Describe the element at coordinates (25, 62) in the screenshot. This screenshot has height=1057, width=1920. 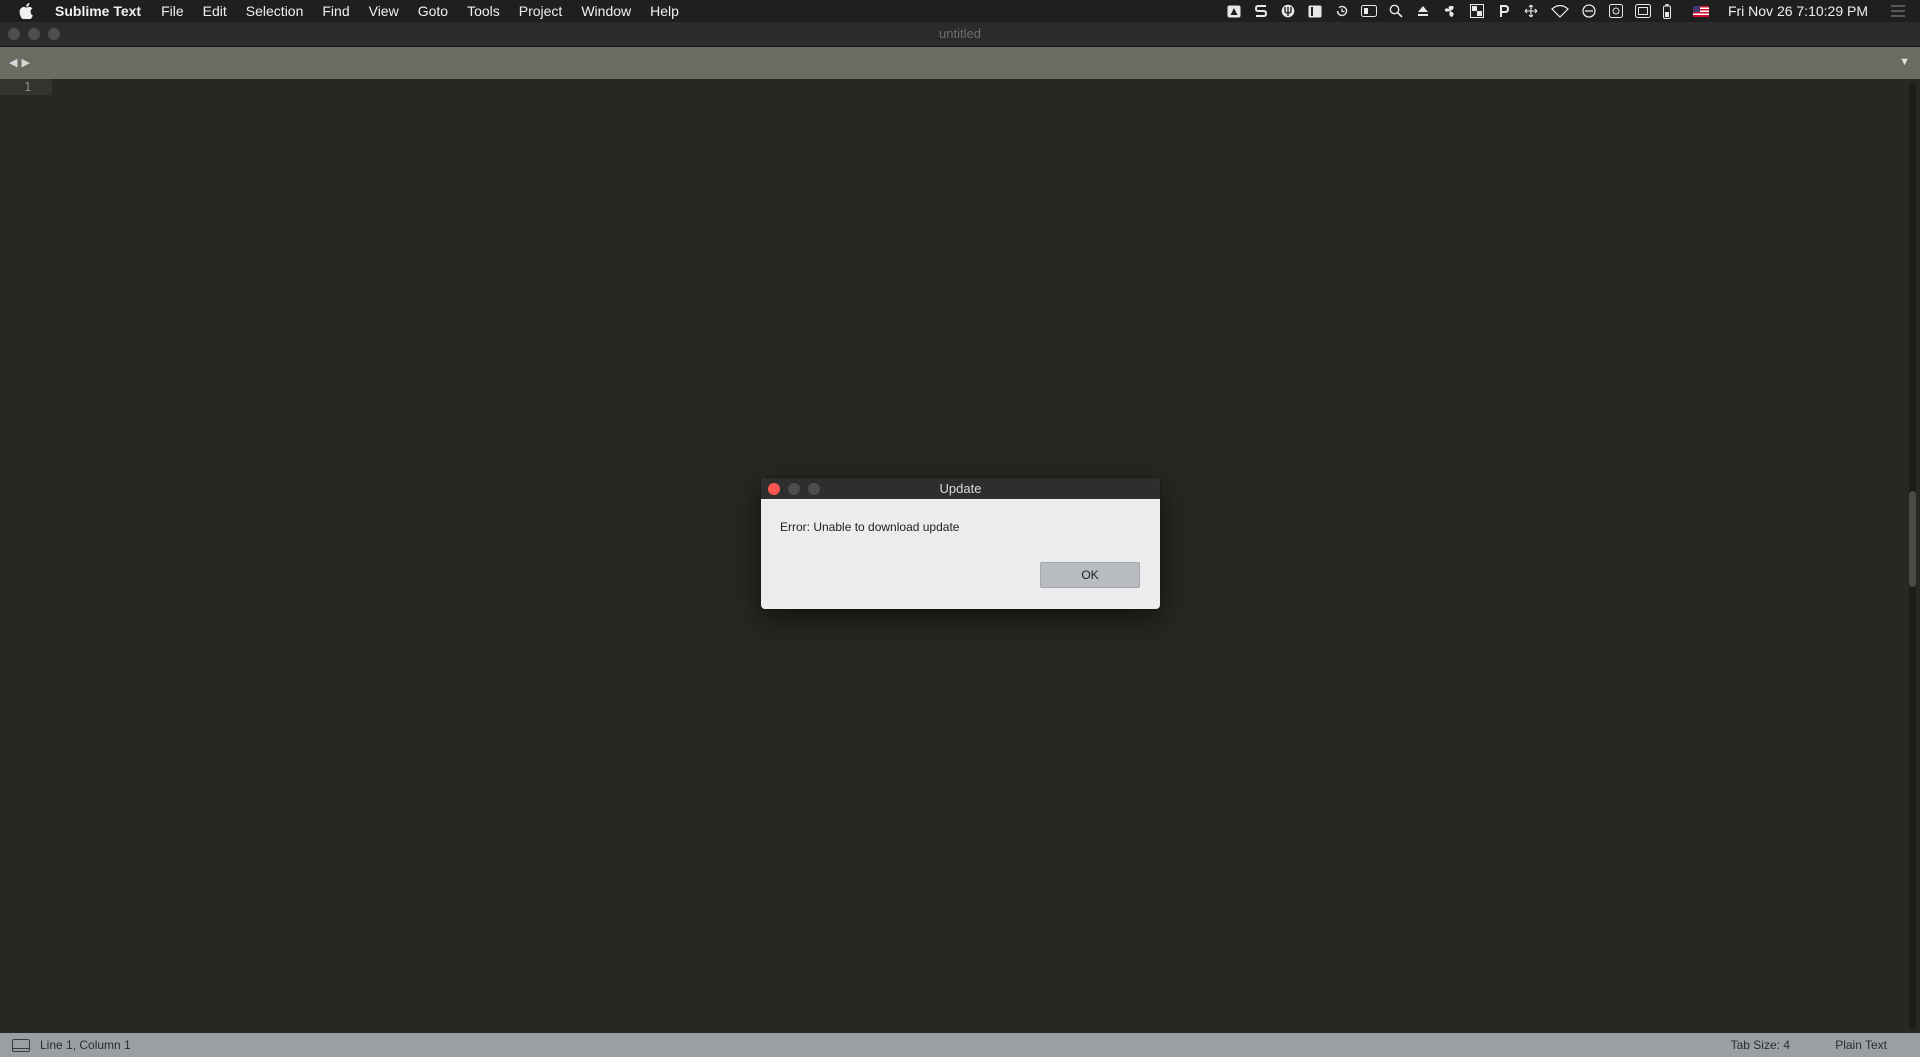
I see `tab-next-arrow-icon: ▶` at that location.